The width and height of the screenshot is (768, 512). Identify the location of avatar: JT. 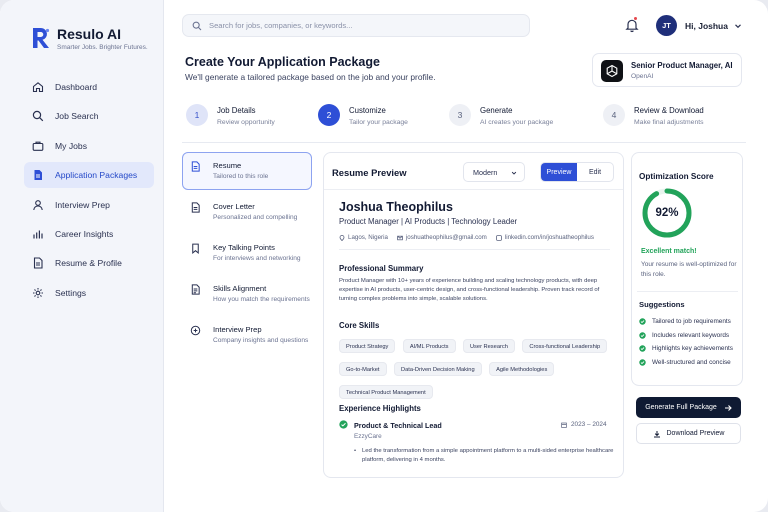
(666, 25).